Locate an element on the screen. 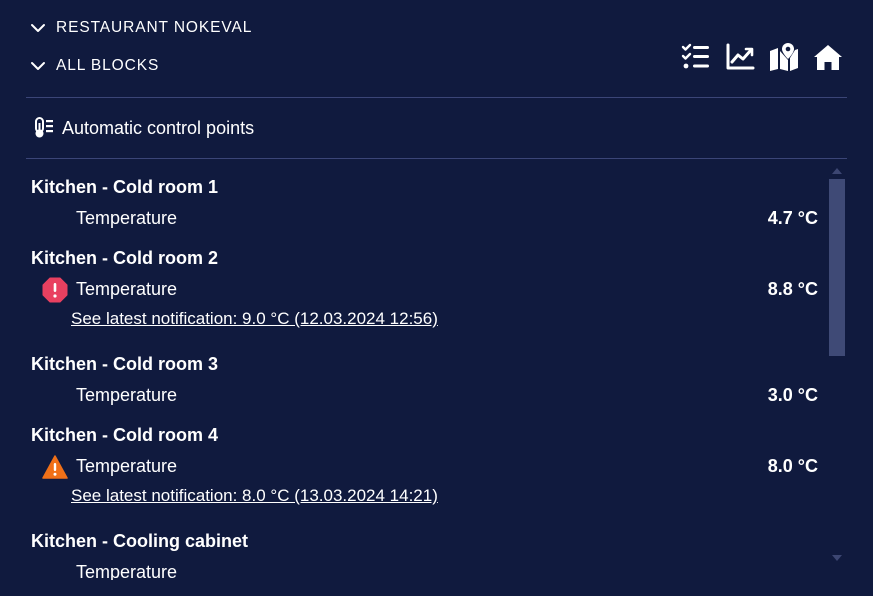  chart-button is located at coordinates (740, 57).